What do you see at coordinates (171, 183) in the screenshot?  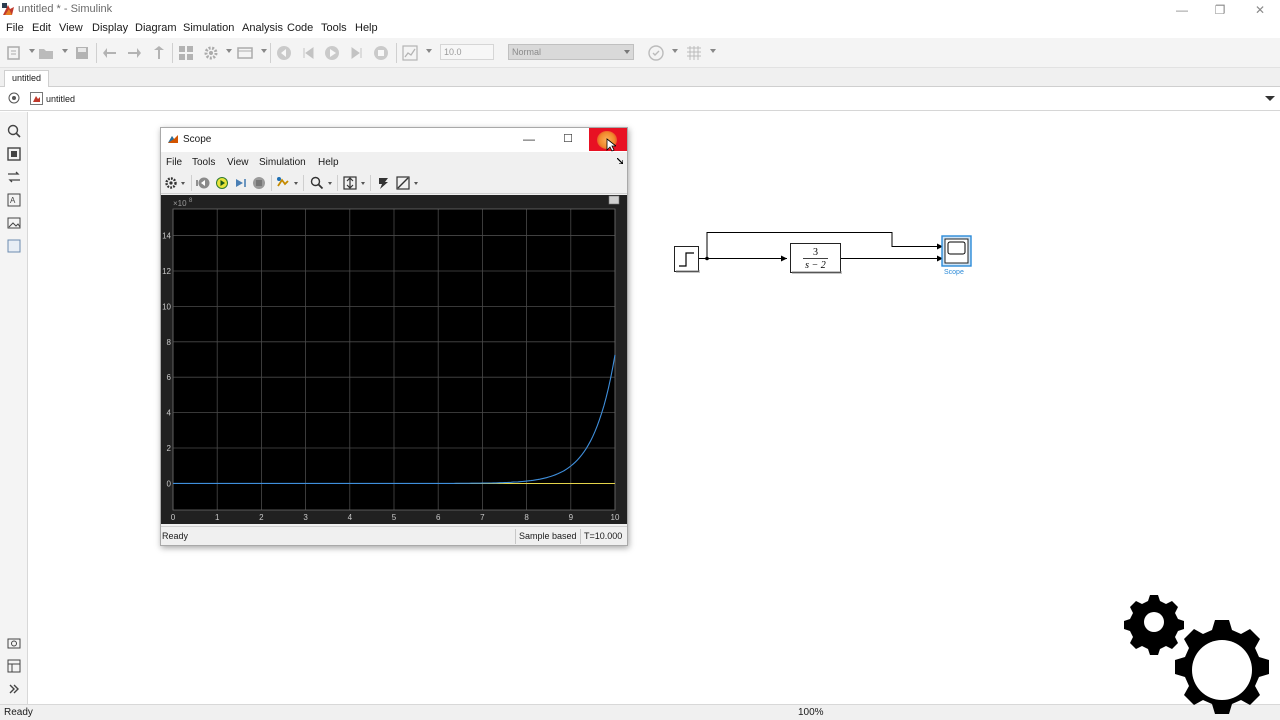 I see `scope-settings-gear-icon` at bounding box center [171, 183].